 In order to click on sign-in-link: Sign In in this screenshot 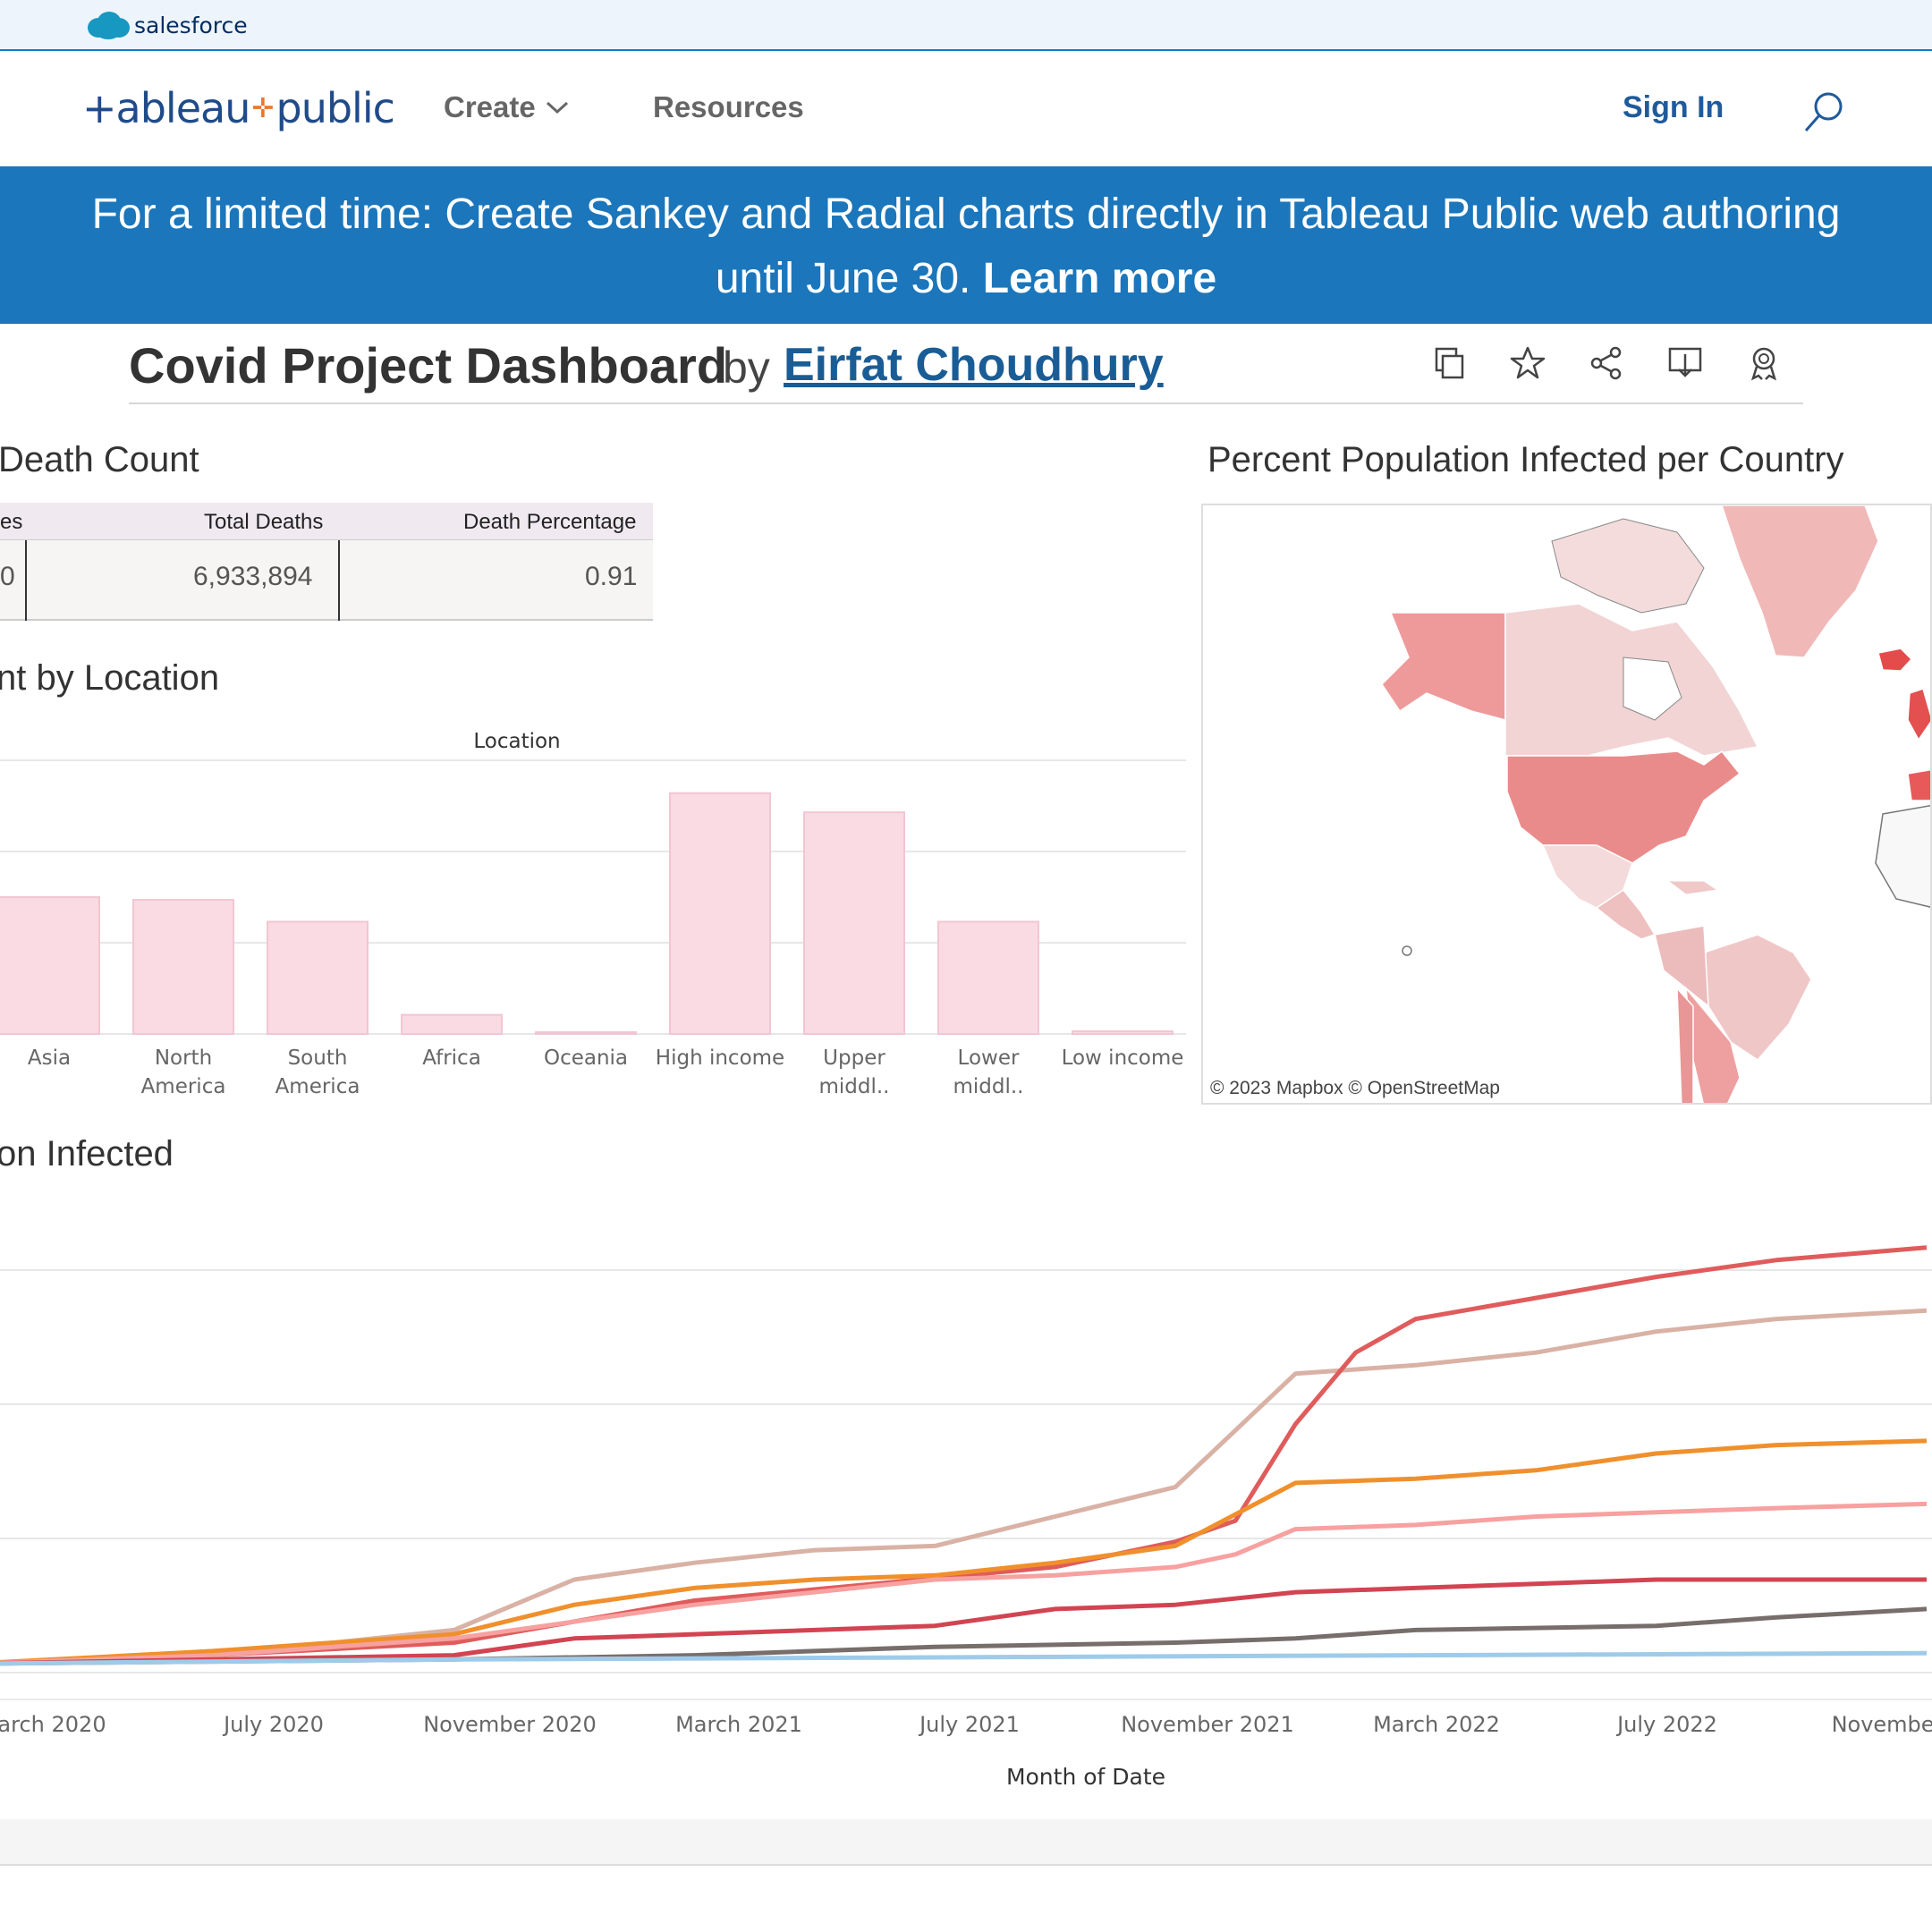, I will do `click(1673, 107)`.